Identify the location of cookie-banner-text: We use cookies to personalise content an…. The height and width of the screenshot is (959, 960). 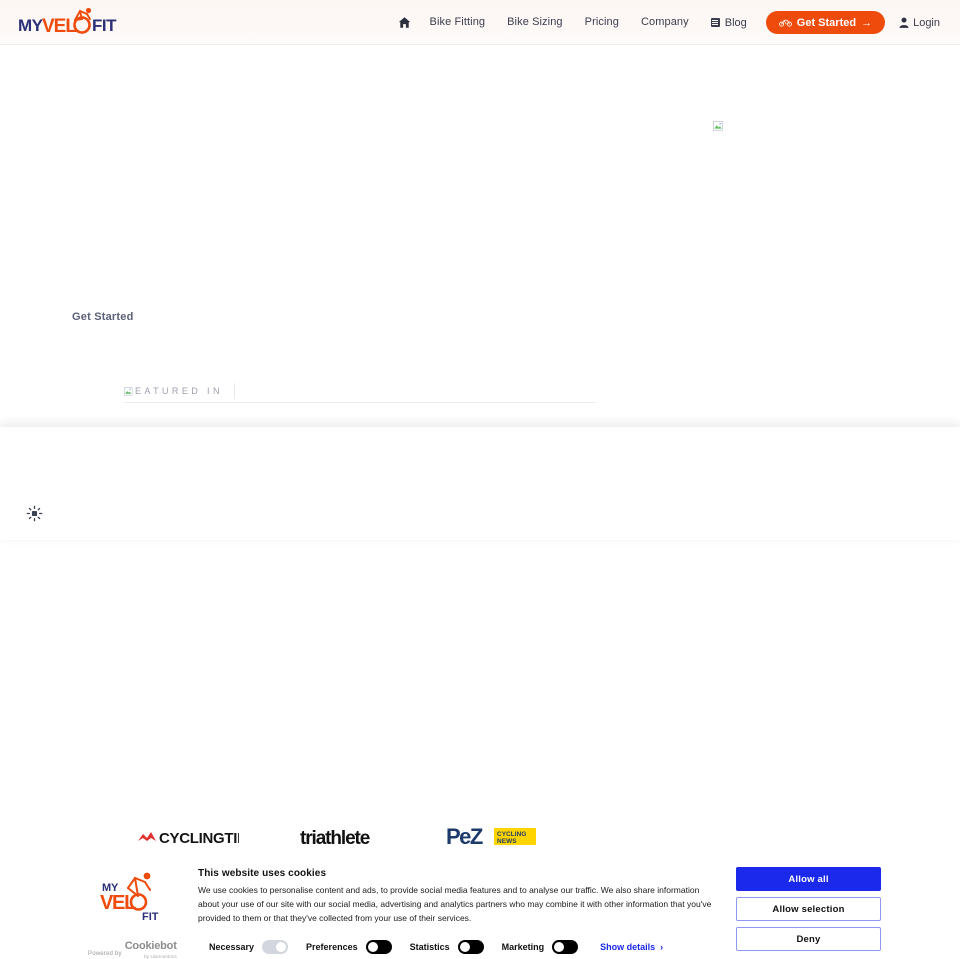
(455, 904).